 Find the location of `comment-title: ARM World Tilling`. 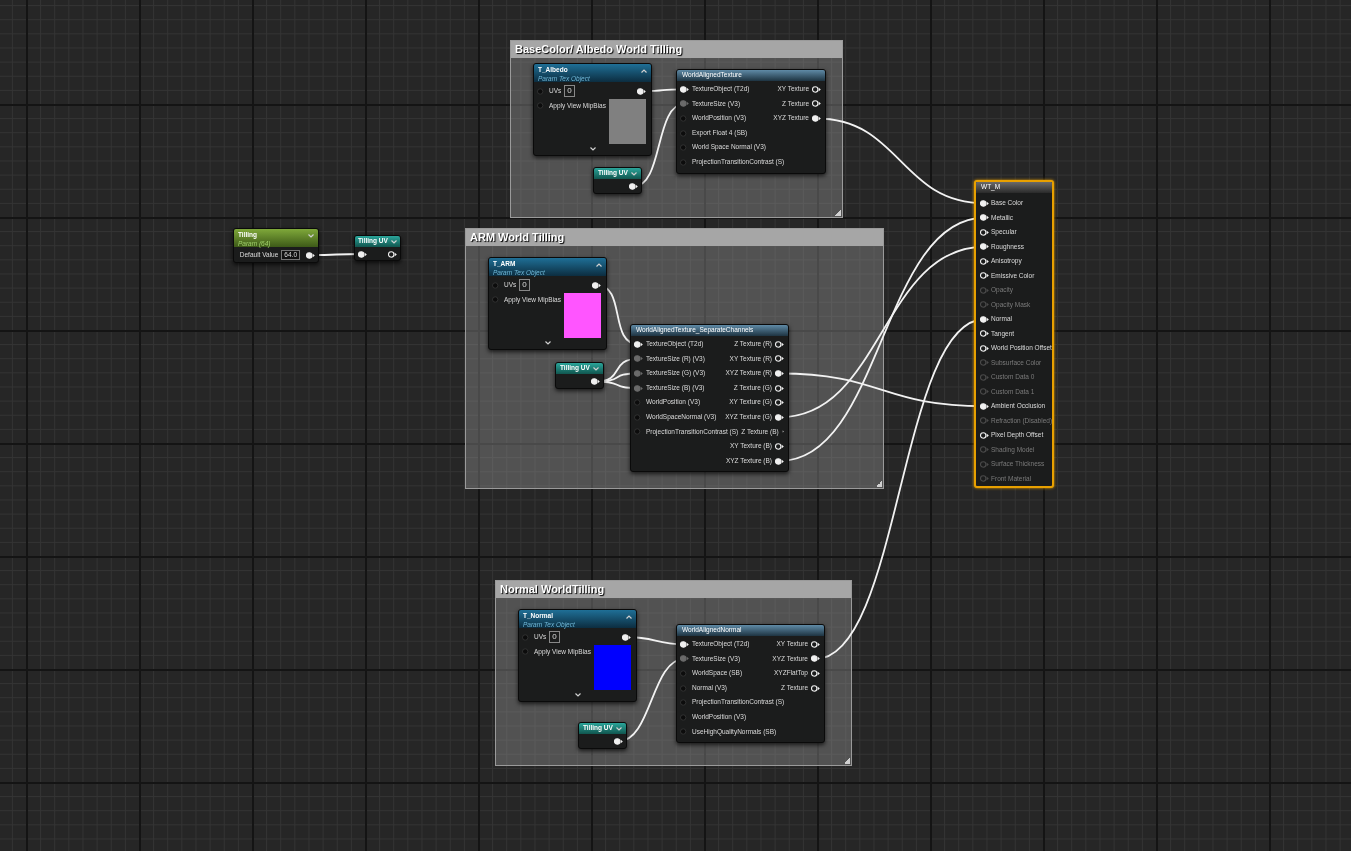

comment-title: ARM World Tilling is located at coordinates (517, 238).